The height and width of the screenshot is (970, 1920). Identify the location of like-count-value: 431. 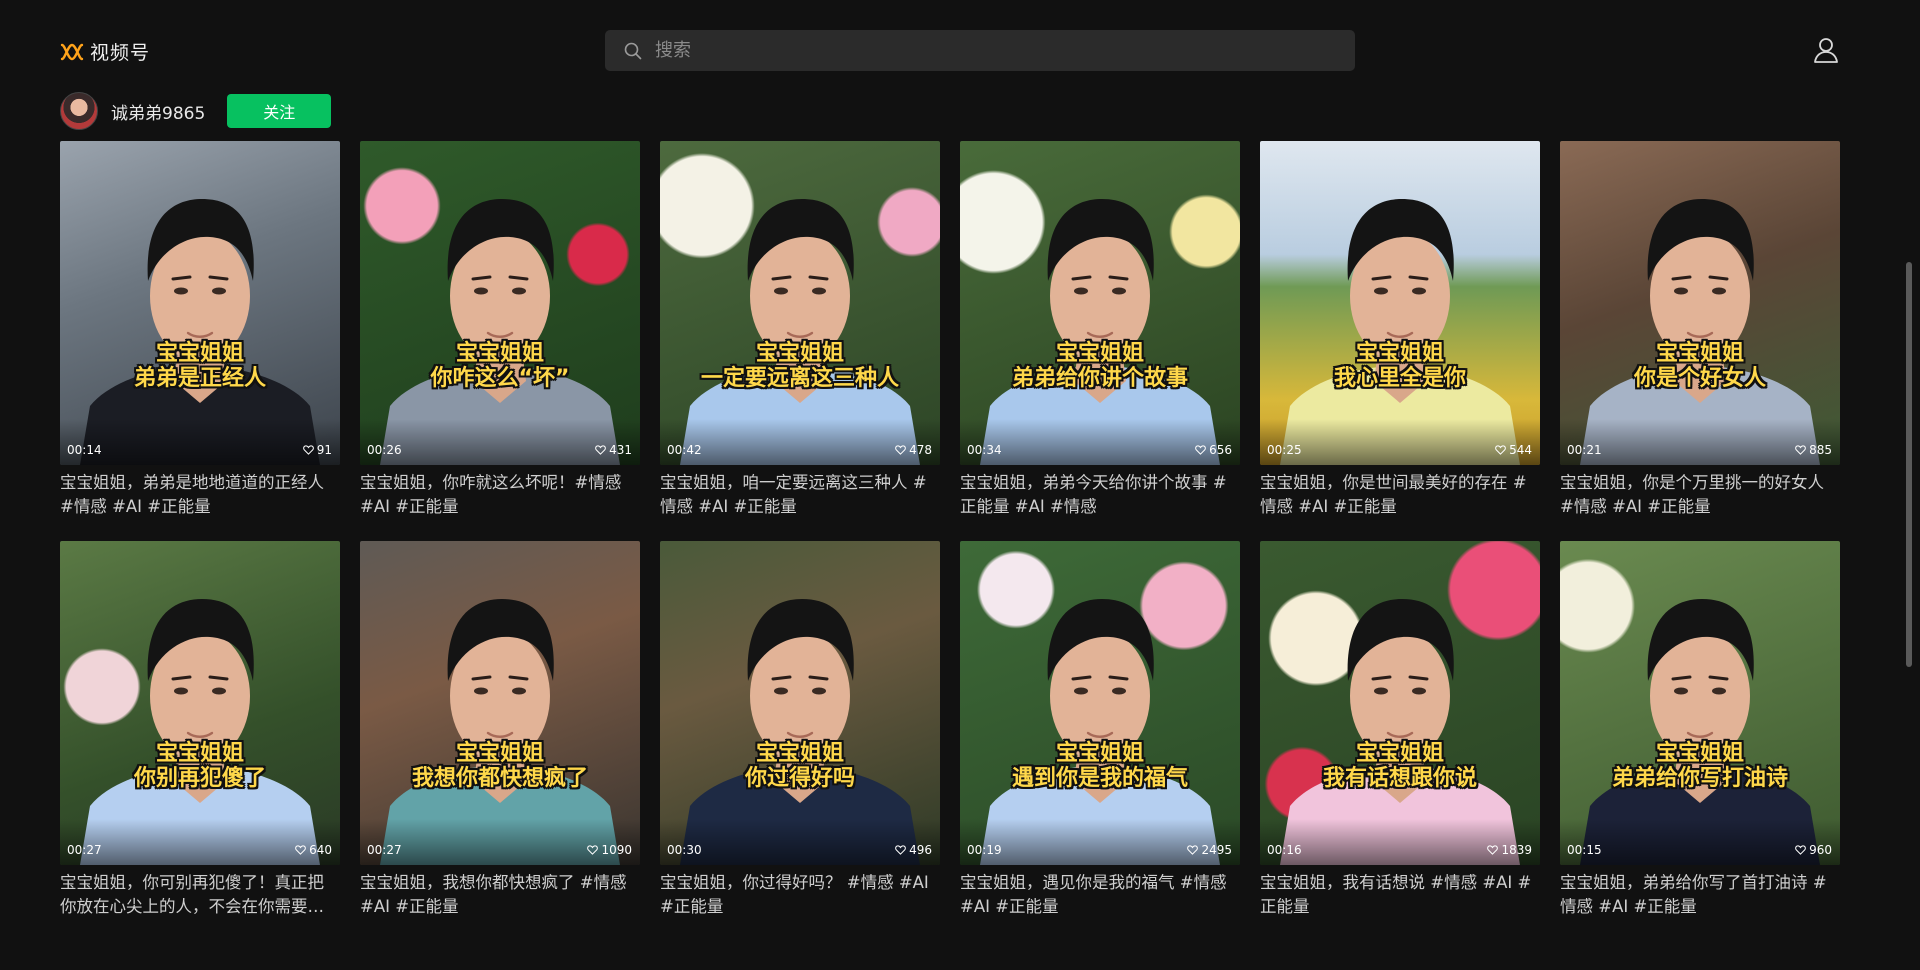
(620, 450).